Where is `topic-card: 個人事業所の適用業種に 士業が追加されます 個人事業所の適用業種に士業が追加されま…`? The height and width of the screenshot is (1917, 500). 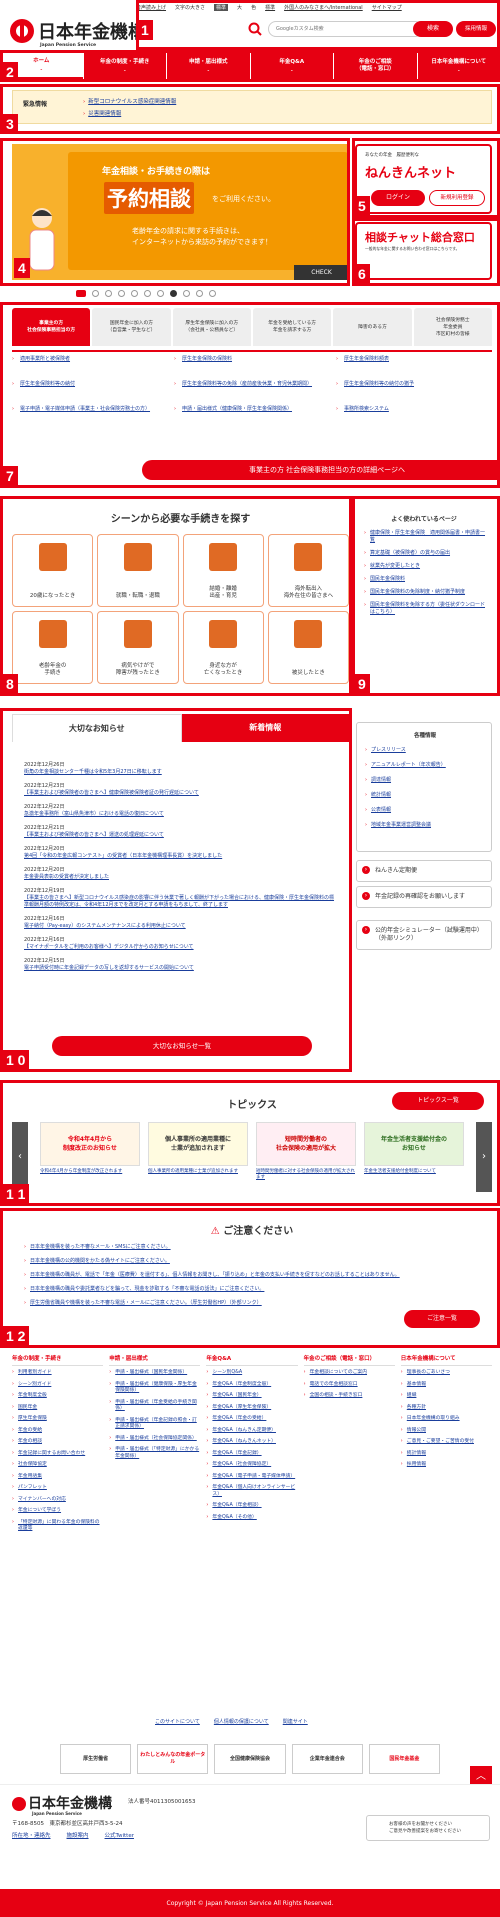 topic-card: 個人事業所の適用業種に 士業が追加されます 個人事業所の適用業種に士業が追加されま… is located at coordinates (198, 1162).